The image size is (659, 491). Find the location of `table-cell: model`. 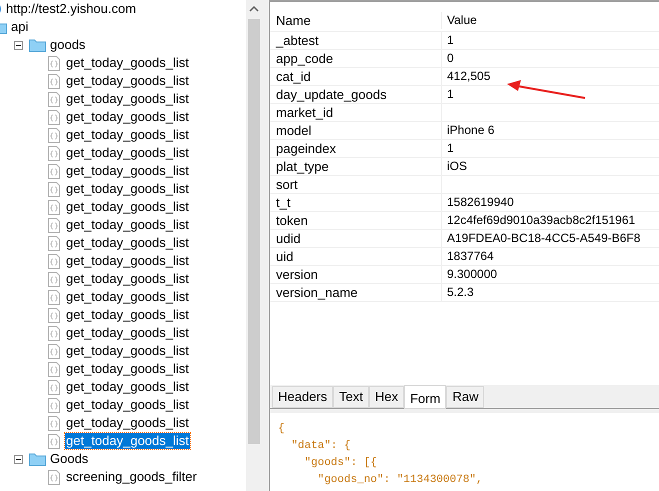

table-cell: model is located at coordinates (356, 130).